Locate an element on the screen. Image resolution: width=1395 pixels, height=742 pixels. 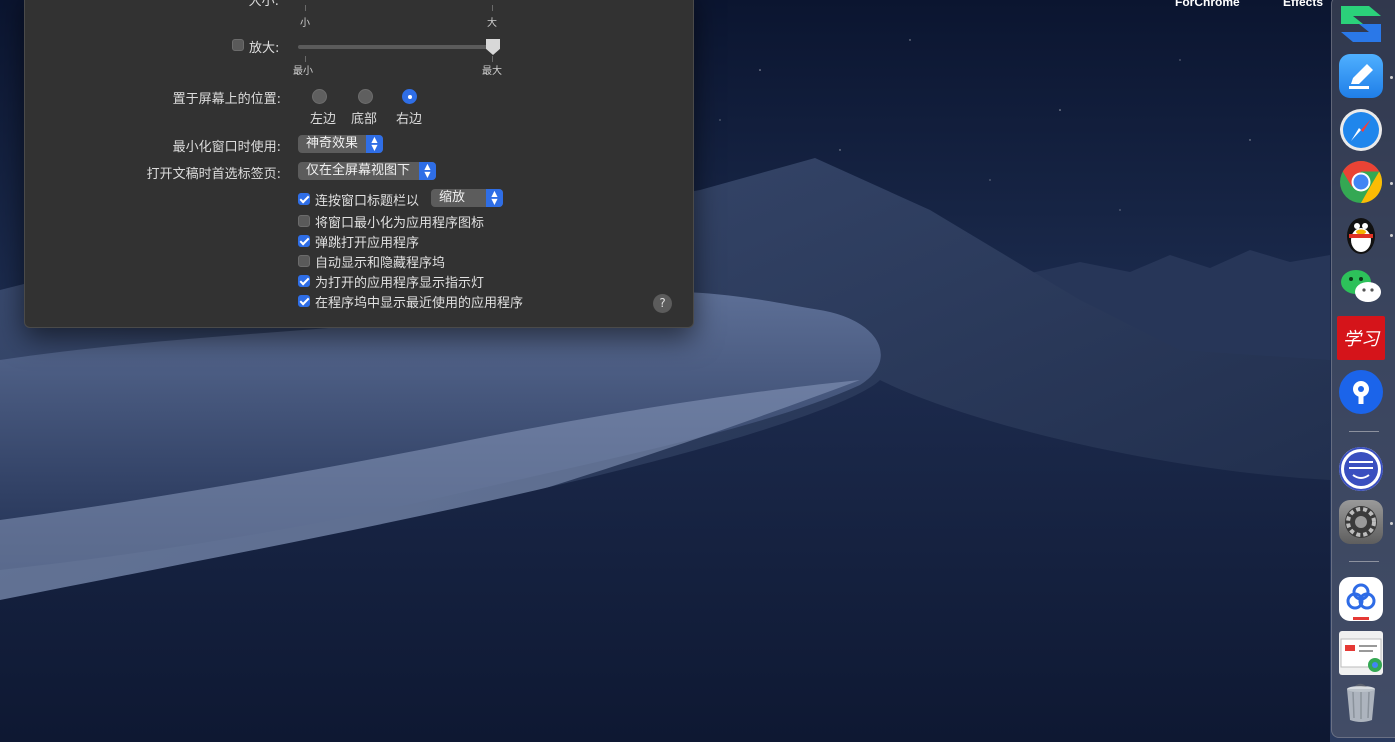
chrome-window-icon is located at coordinates (1361, 653).